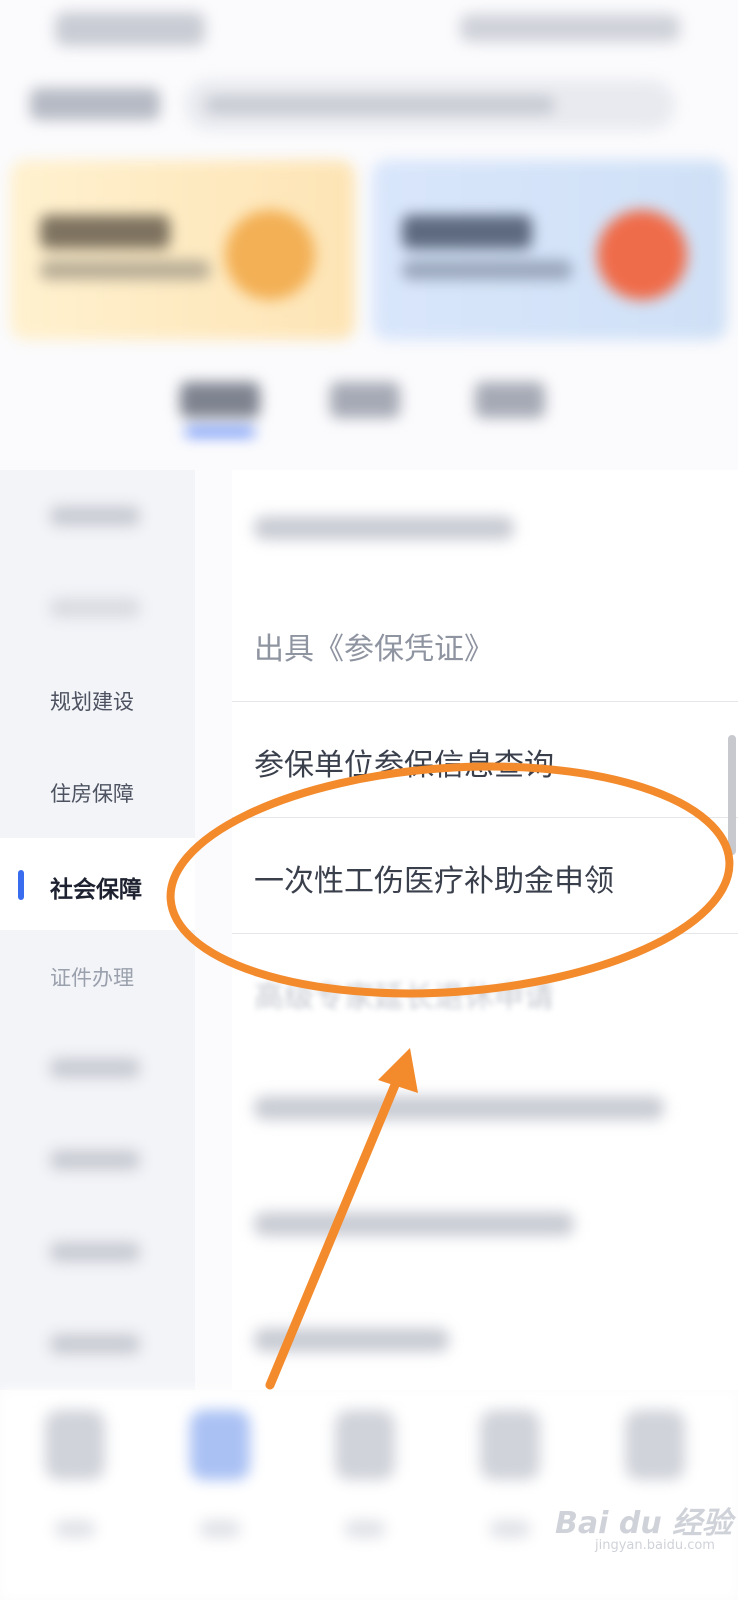  I want to click on list-item-employer-insurance-query: 参保单位参保信息查询, so click(485, 760).